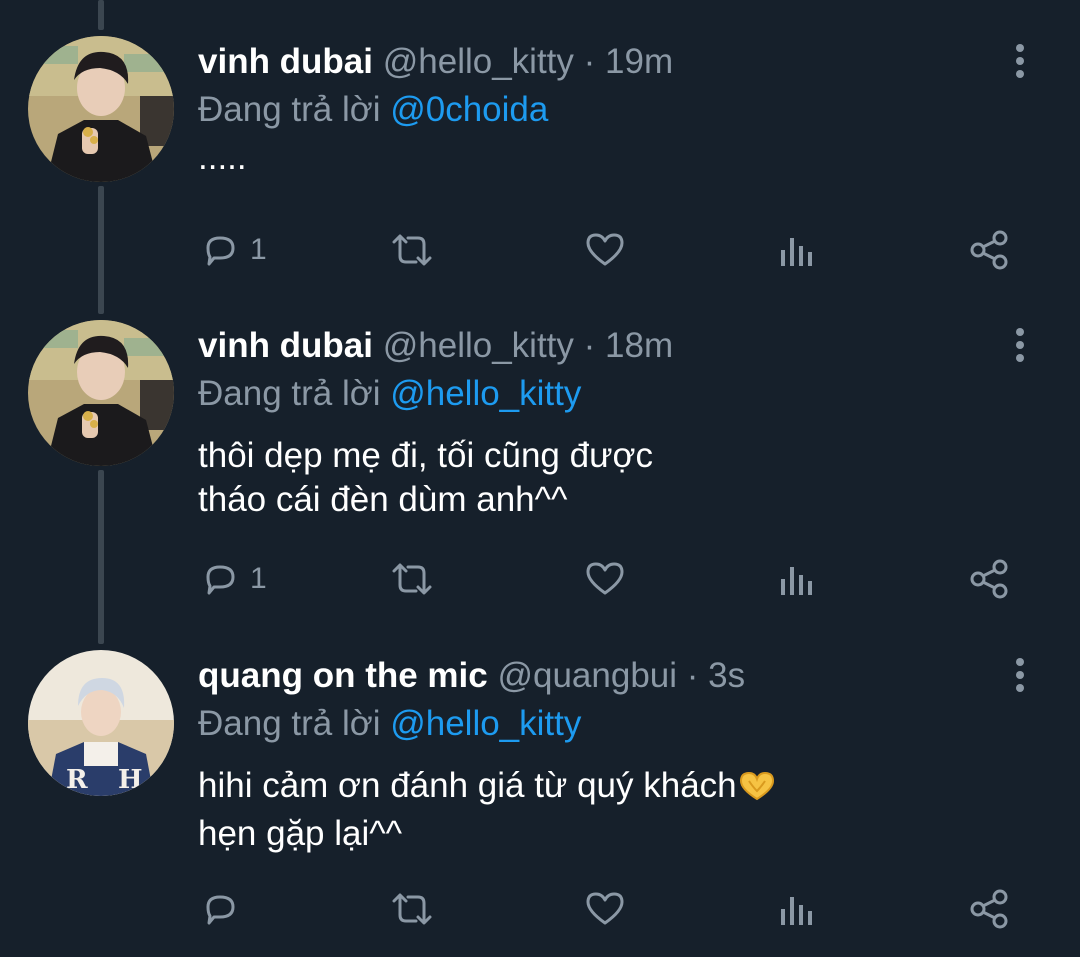  What do you see at coordinates (343, 675) in the screenshot?
I see `display-name: quang on the mic` at bounding box center [343, 675].